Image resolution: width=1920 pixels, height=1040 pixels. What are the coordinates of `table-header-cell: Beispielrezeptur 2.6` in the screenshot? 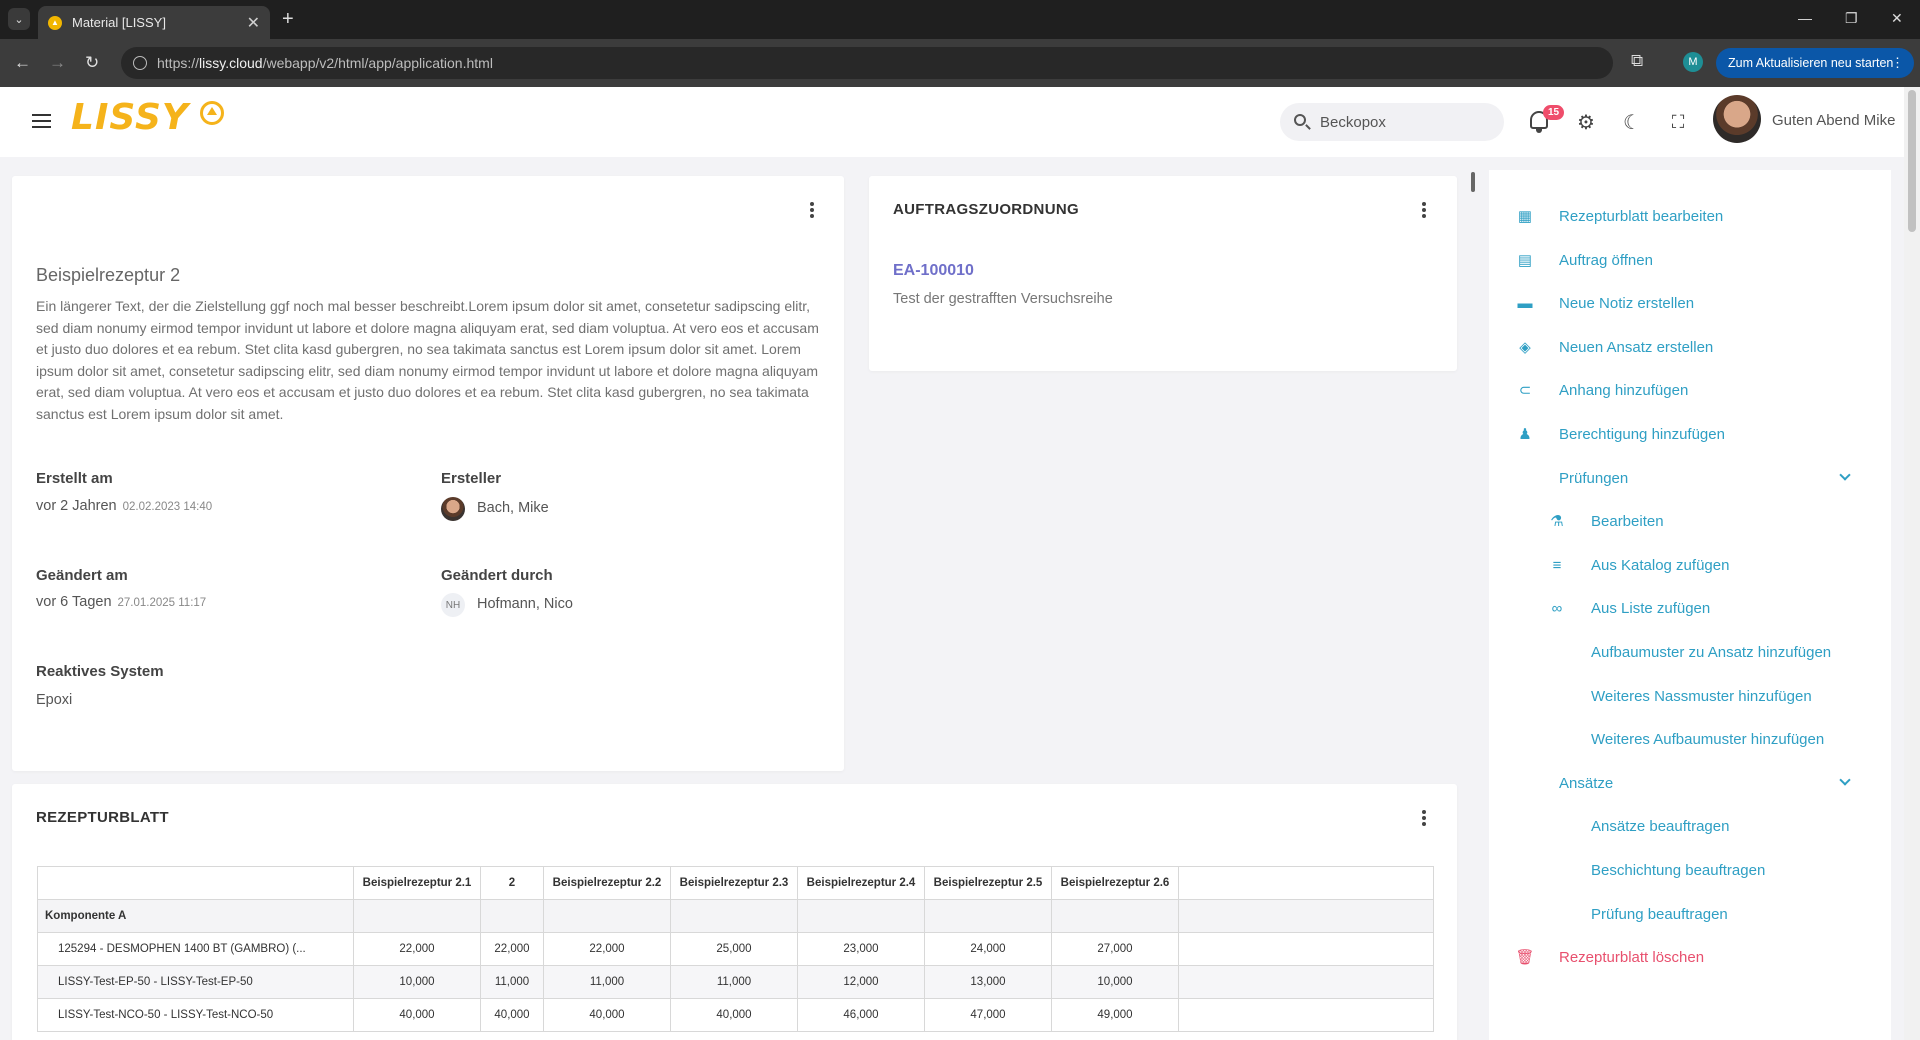 It's located at (1115, 883).